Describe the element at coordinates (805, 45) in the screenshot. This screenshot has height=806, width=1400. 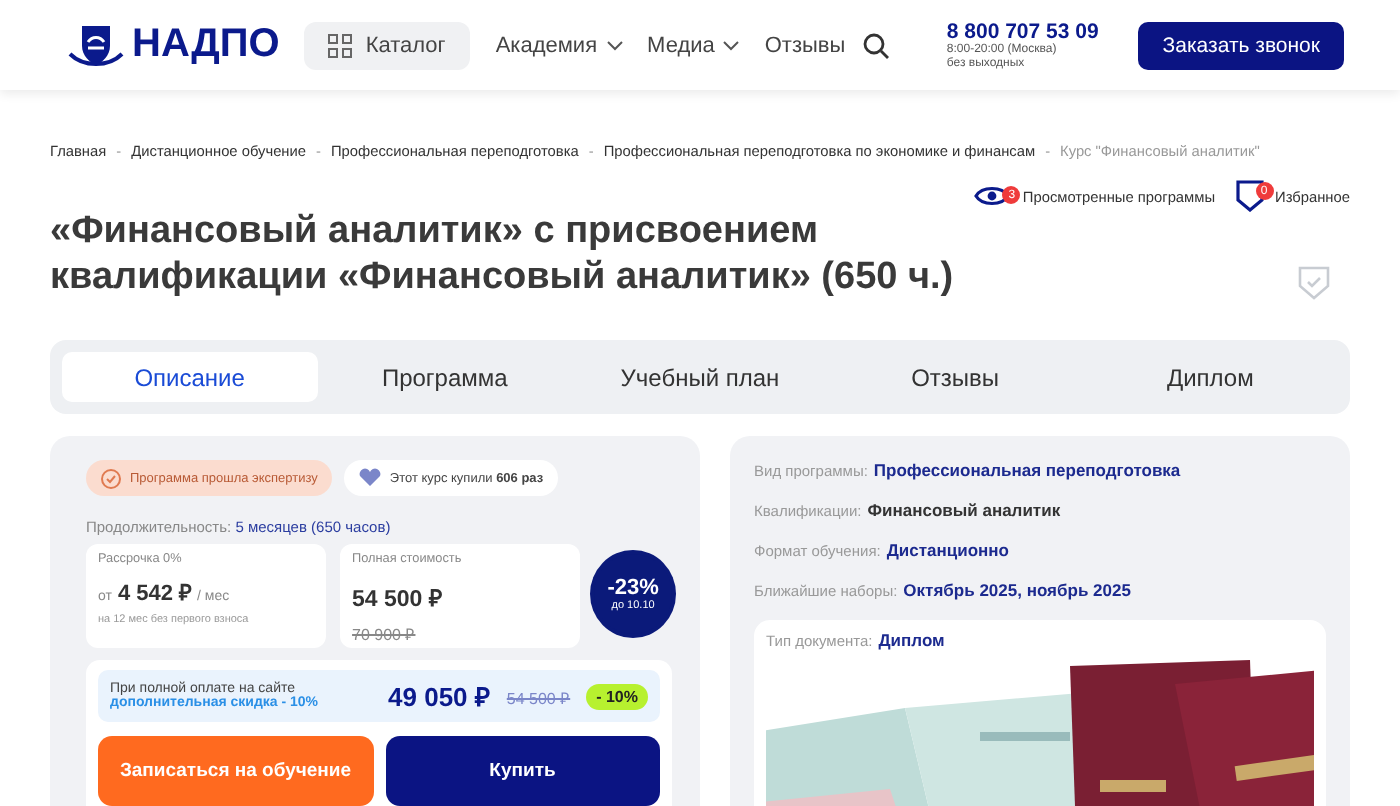
I see `nav-link: Отзывы` at that location.